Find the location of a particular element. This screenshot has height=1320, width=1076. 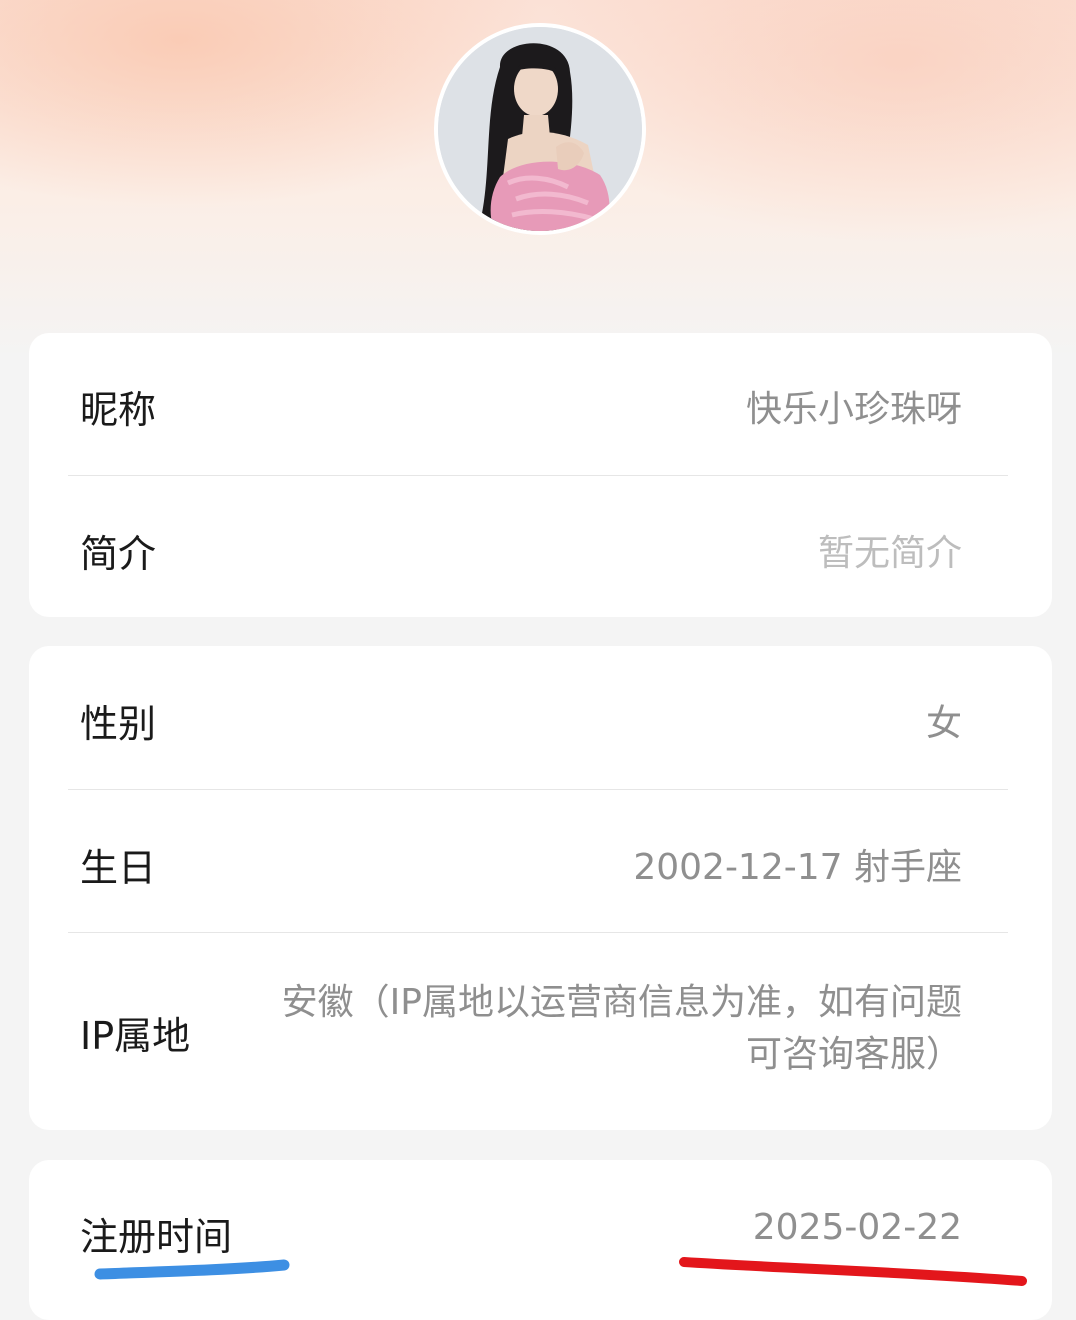

avatar is located at coordinates (540, 129).